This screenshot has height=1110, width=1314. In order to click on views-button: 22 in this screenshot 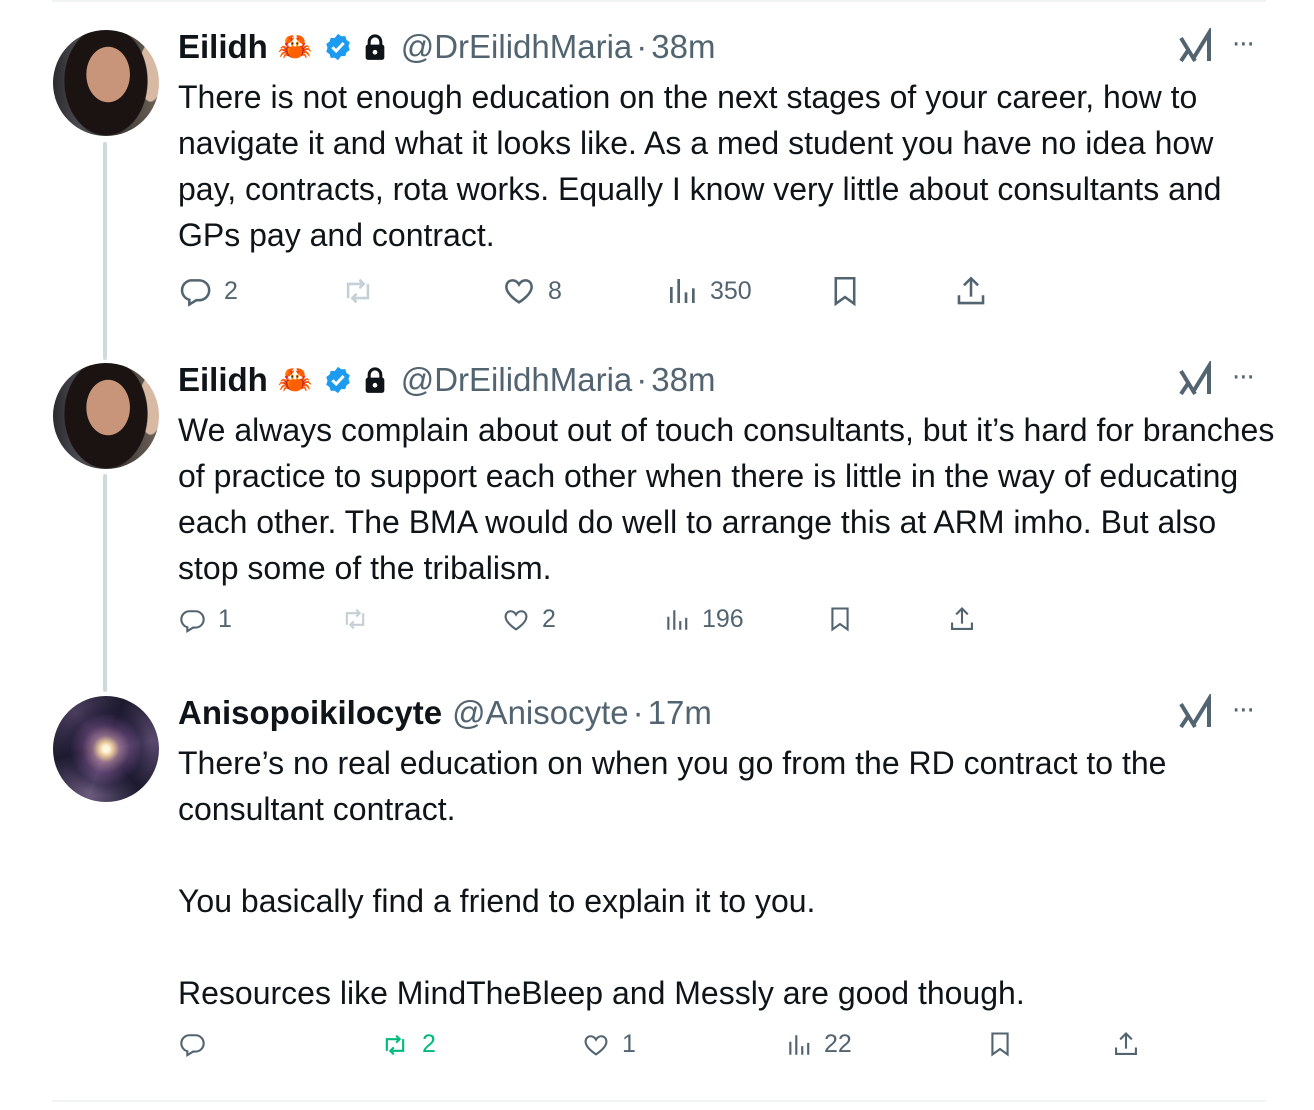, I will do `click(819, 1044)`.